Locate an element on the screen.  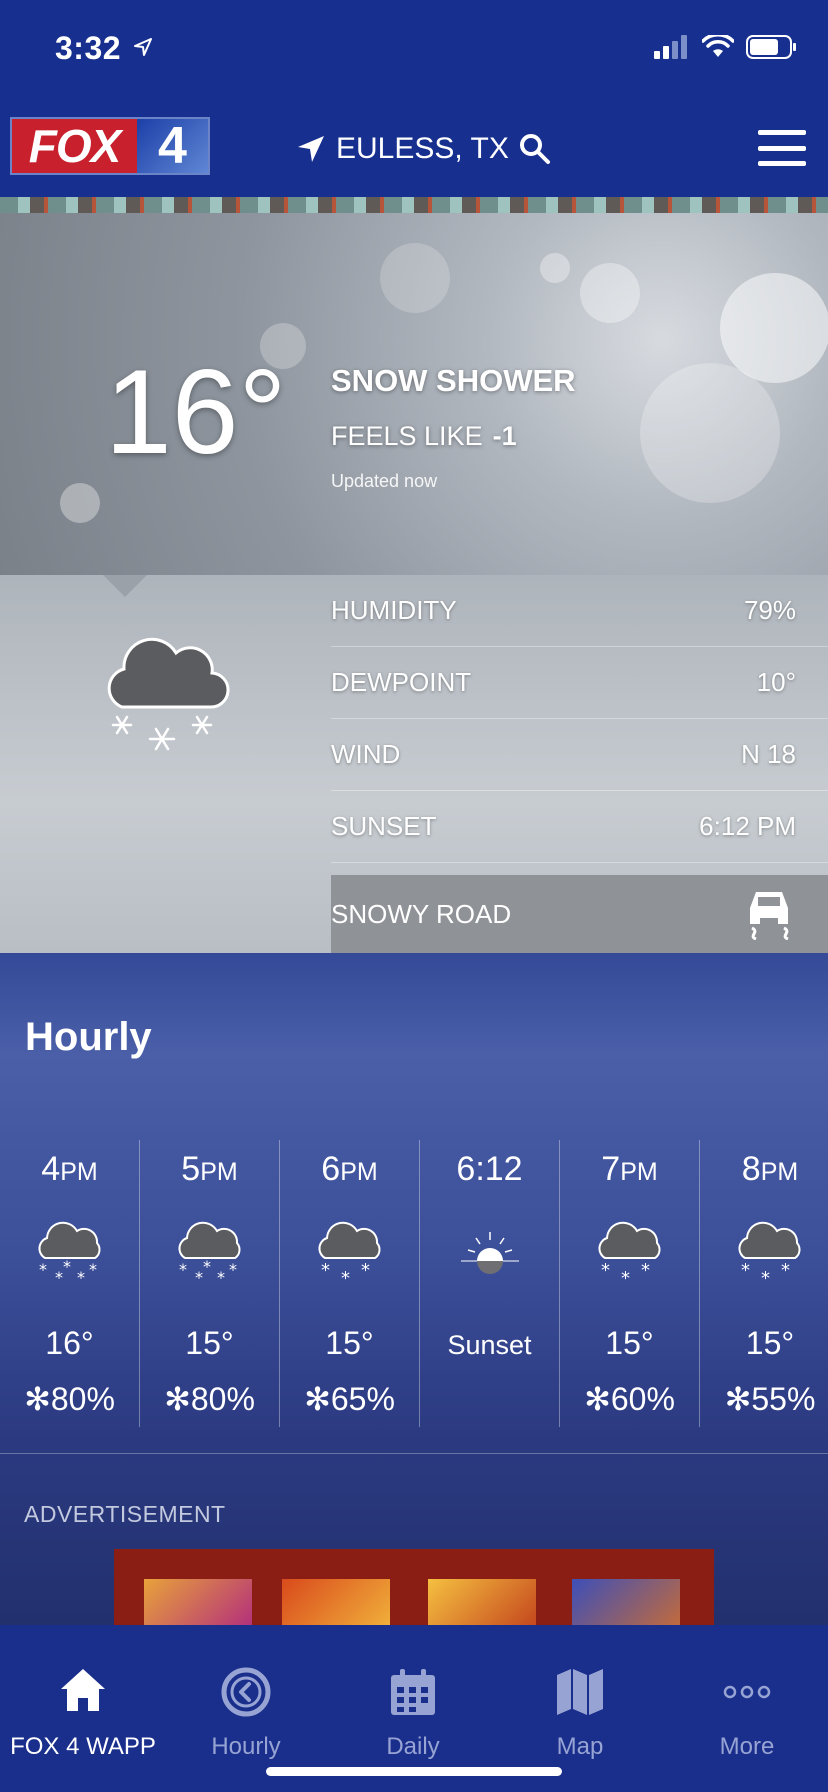
location-name: EULESS, TX is located at coordinates (422, 148).